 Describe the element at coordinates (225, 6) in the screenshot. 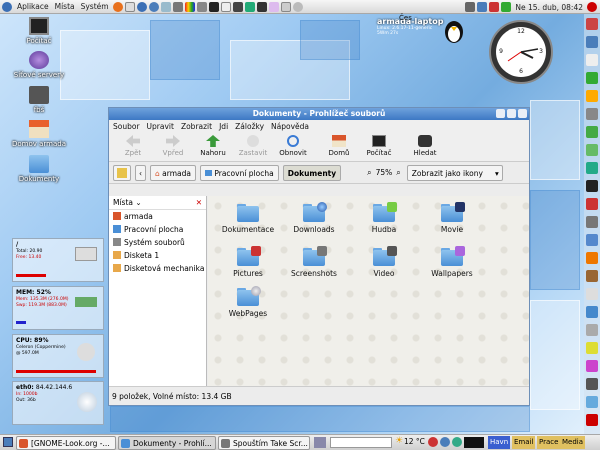

I see `editor-launcher-icon` at that location.